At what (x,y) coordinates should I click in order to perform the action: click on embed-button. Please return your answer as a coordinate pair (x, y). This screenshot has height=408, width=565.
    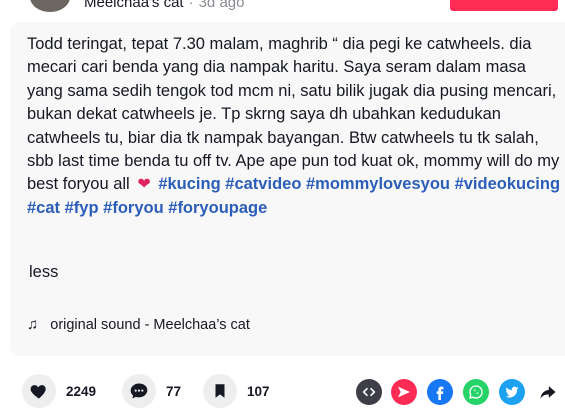
    Looking at the image, I should click on (369, 392).